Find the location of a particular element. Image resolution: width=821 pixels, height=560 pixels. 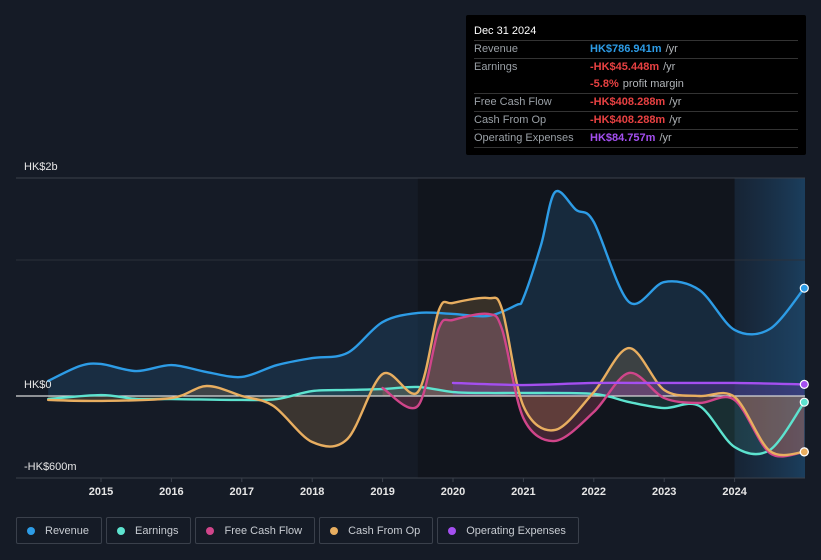

legend-item-operating-expenses: Operating Expenses is located at coordinates (508, 530).